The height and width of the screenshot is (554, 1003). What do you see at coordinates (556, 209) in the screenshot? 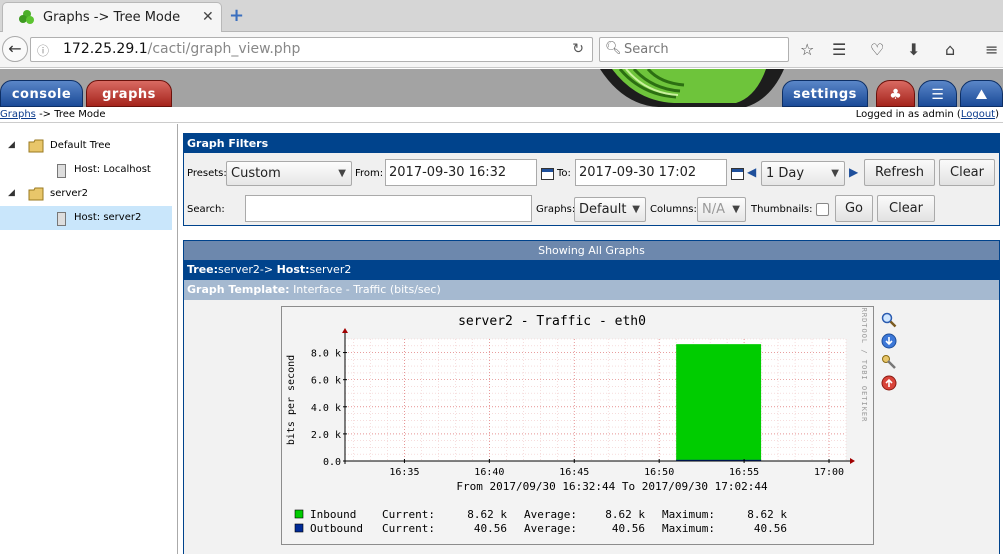
I see `graphs-label: Graphs:` at bounding box center [556, 209].